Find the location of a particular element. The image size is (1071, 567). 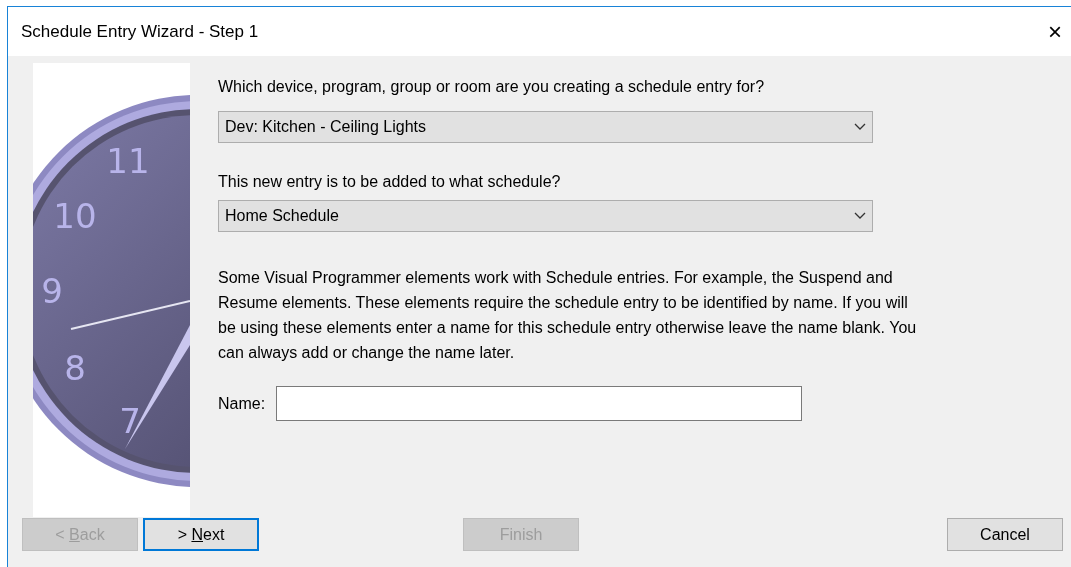

window-title: Schedule Entry Wizard - Step 1 is located at coordinates (140, 31).